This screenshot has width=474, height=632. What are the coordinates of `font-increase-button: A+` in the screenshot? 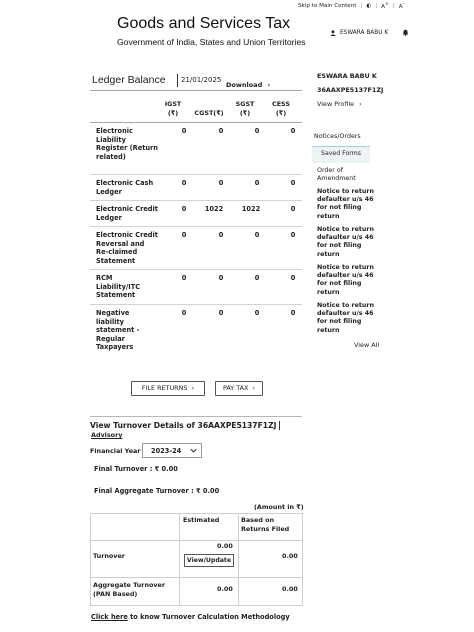 It's located at (385, 6).